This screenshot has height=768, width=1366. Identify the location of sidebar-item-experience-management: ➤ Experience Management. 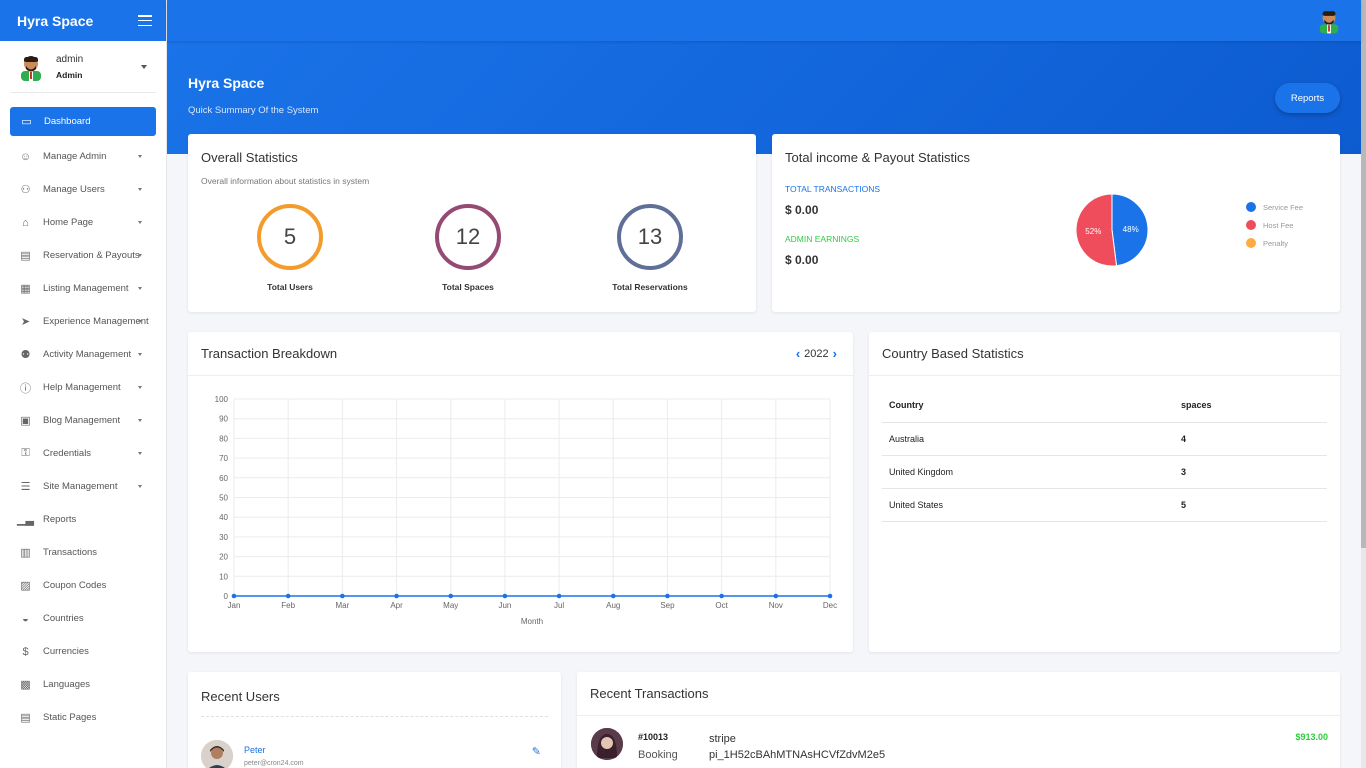
(83, 321).